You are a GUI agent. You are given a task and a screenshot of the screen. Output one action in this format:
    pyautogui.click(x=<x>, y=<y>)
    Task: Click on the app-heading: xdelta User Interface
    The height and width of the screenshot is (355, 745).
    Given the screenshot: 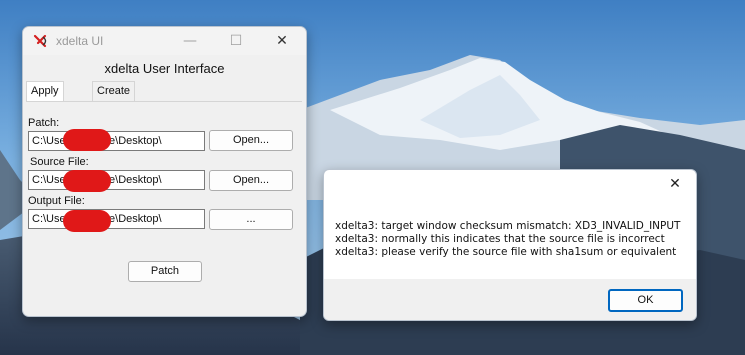 What is the action you would take?
    pyautogui.click(x=164, y=68)
    